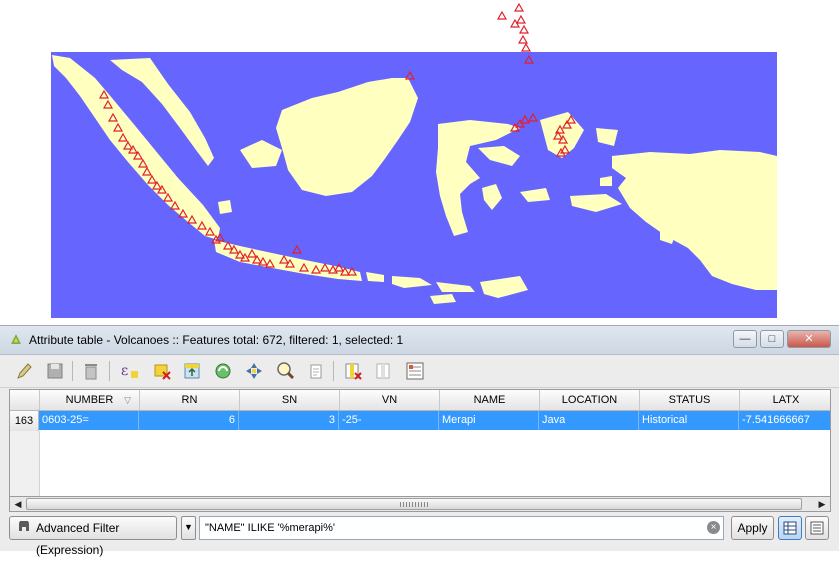 The width and height of the screenshot is (839, 561). What do you see at coordinates (189, 420) in the screenshot?
I see `table-cell: 6` at bounding box center [189, 420].